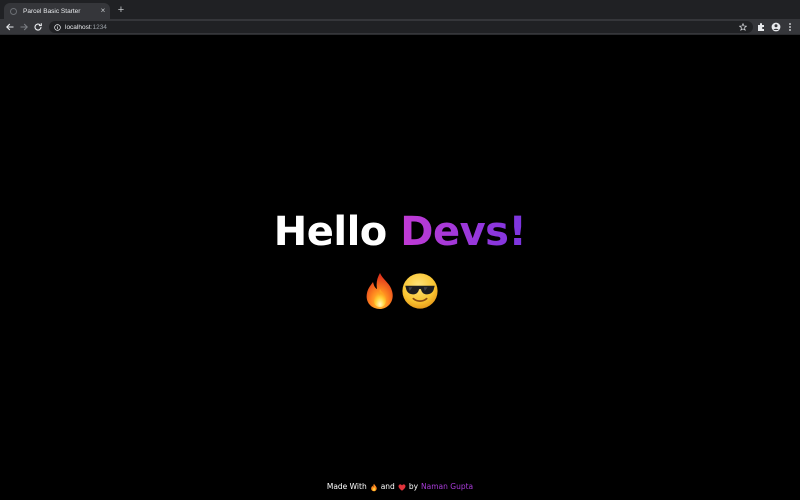 Image resolution: width=800 pixels, height=500 pixels. I want to click on extensions-button, so click(761, 27).